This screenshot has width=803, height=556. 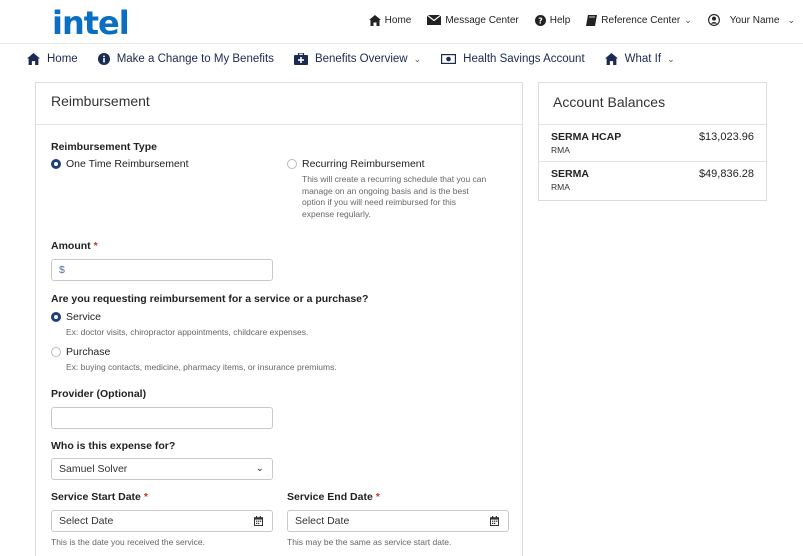 I want to click on nav-benefits-overview: Benefits Overview ⌄, so click(x=357, y=59).